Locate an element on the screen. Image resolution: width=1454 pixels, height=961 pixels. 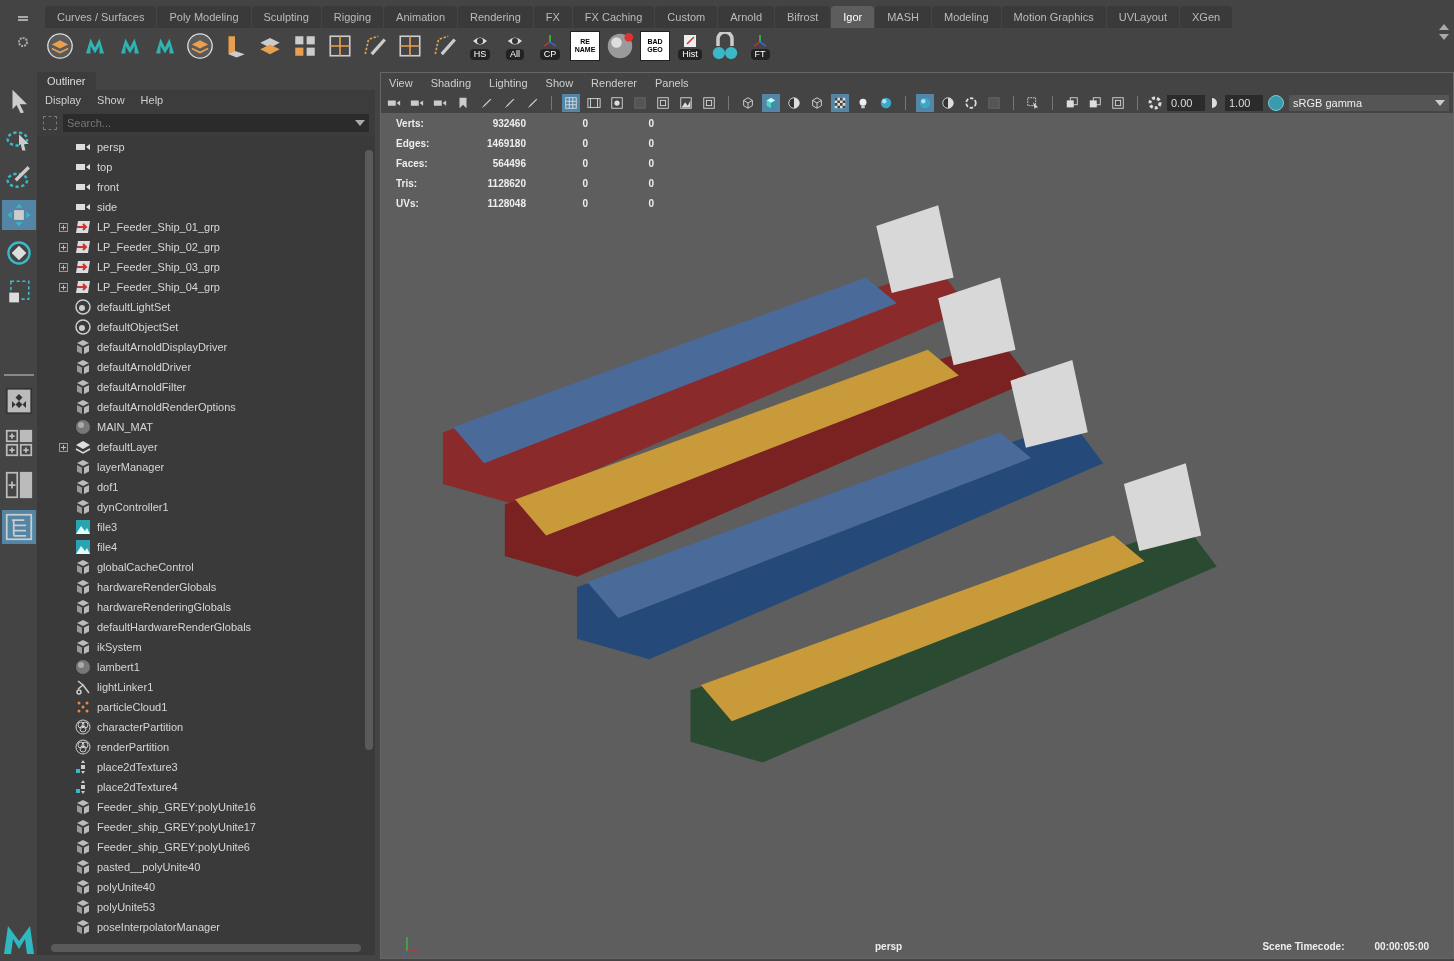
outliner-item: particleCloud1 is located at coordinates (200, 707).